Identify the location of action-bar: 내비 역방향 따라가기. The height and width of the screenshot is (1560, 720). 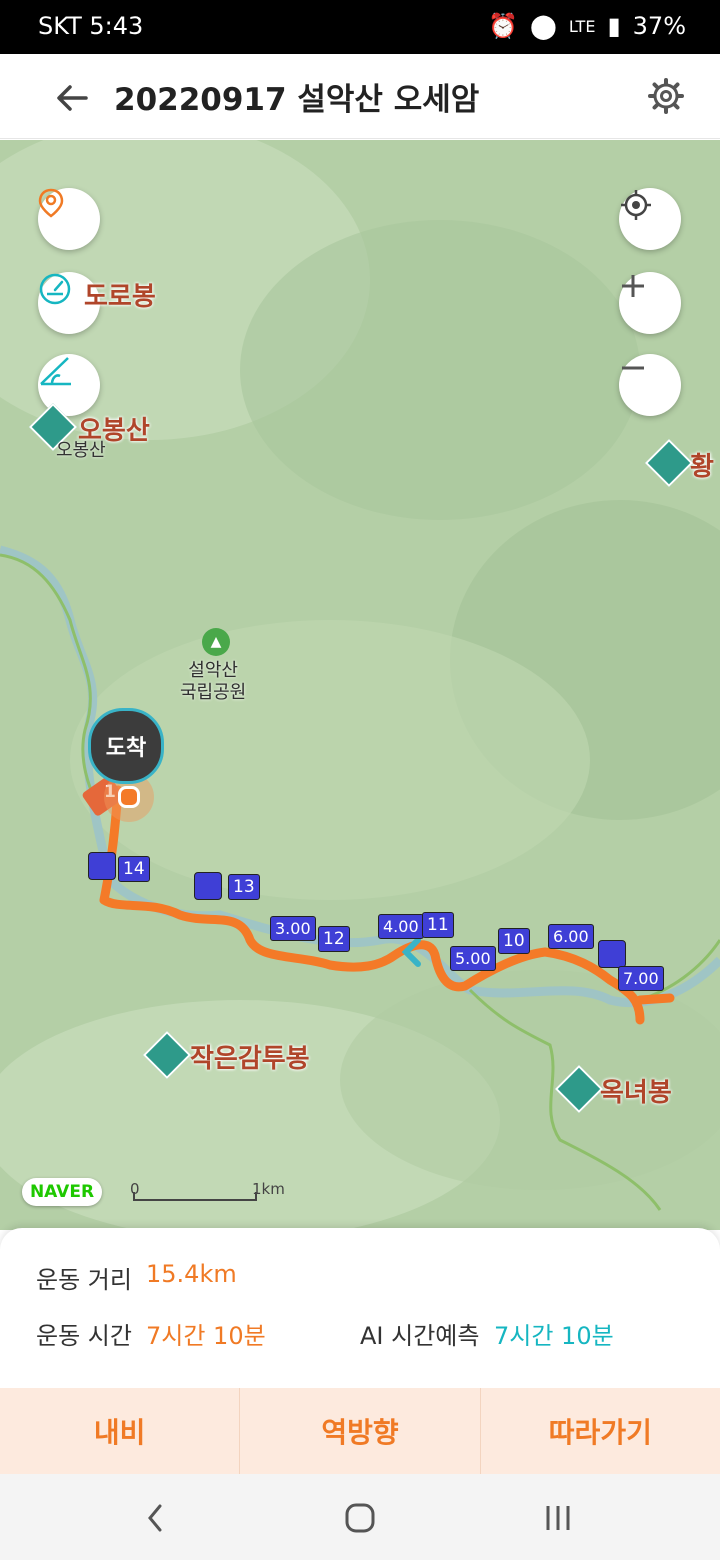
(360, 1431).